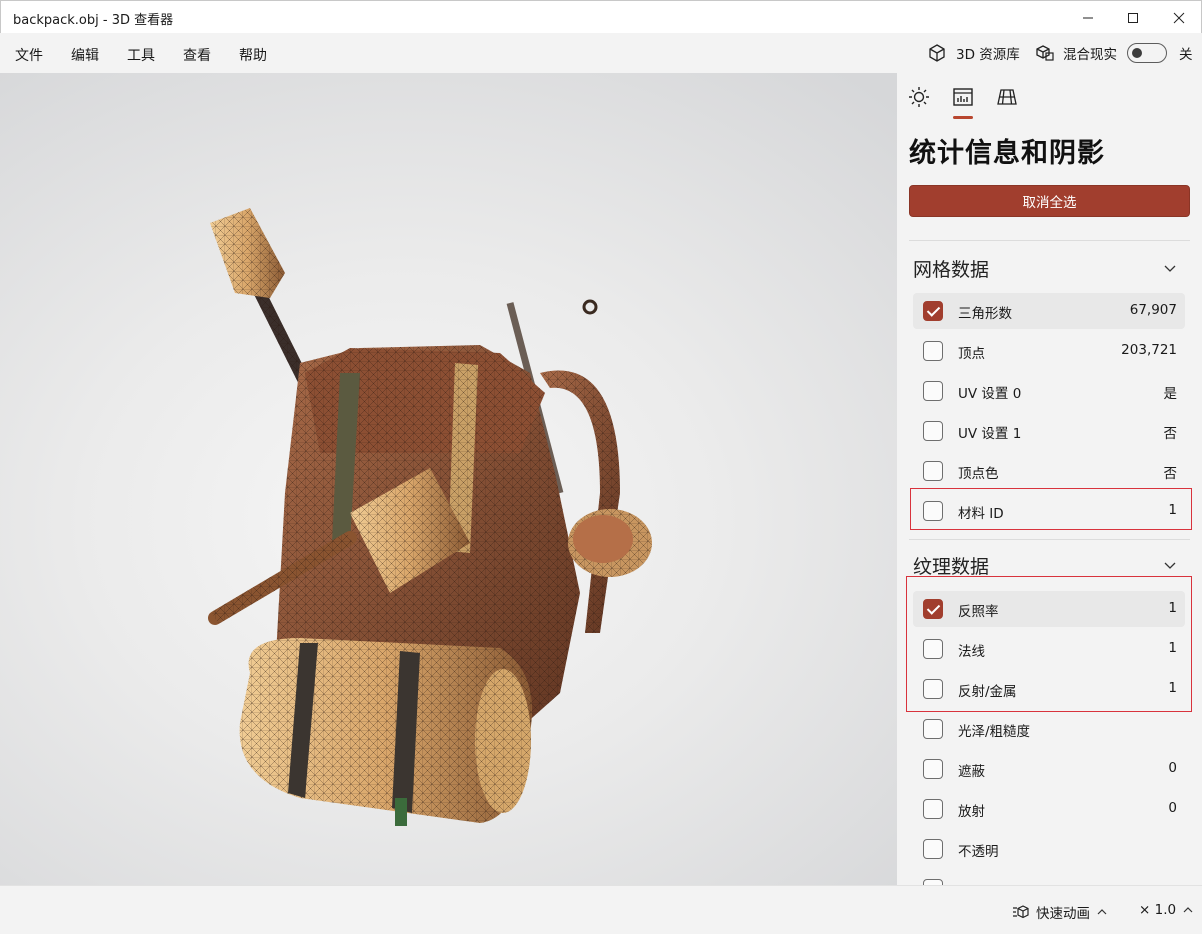 This screenshot has height=934, width=1202. What do you see at coordinates (994, 732) in the screenshot?
I see `row-label: 光泽/粗糙度` at bounding box center [994, 732].